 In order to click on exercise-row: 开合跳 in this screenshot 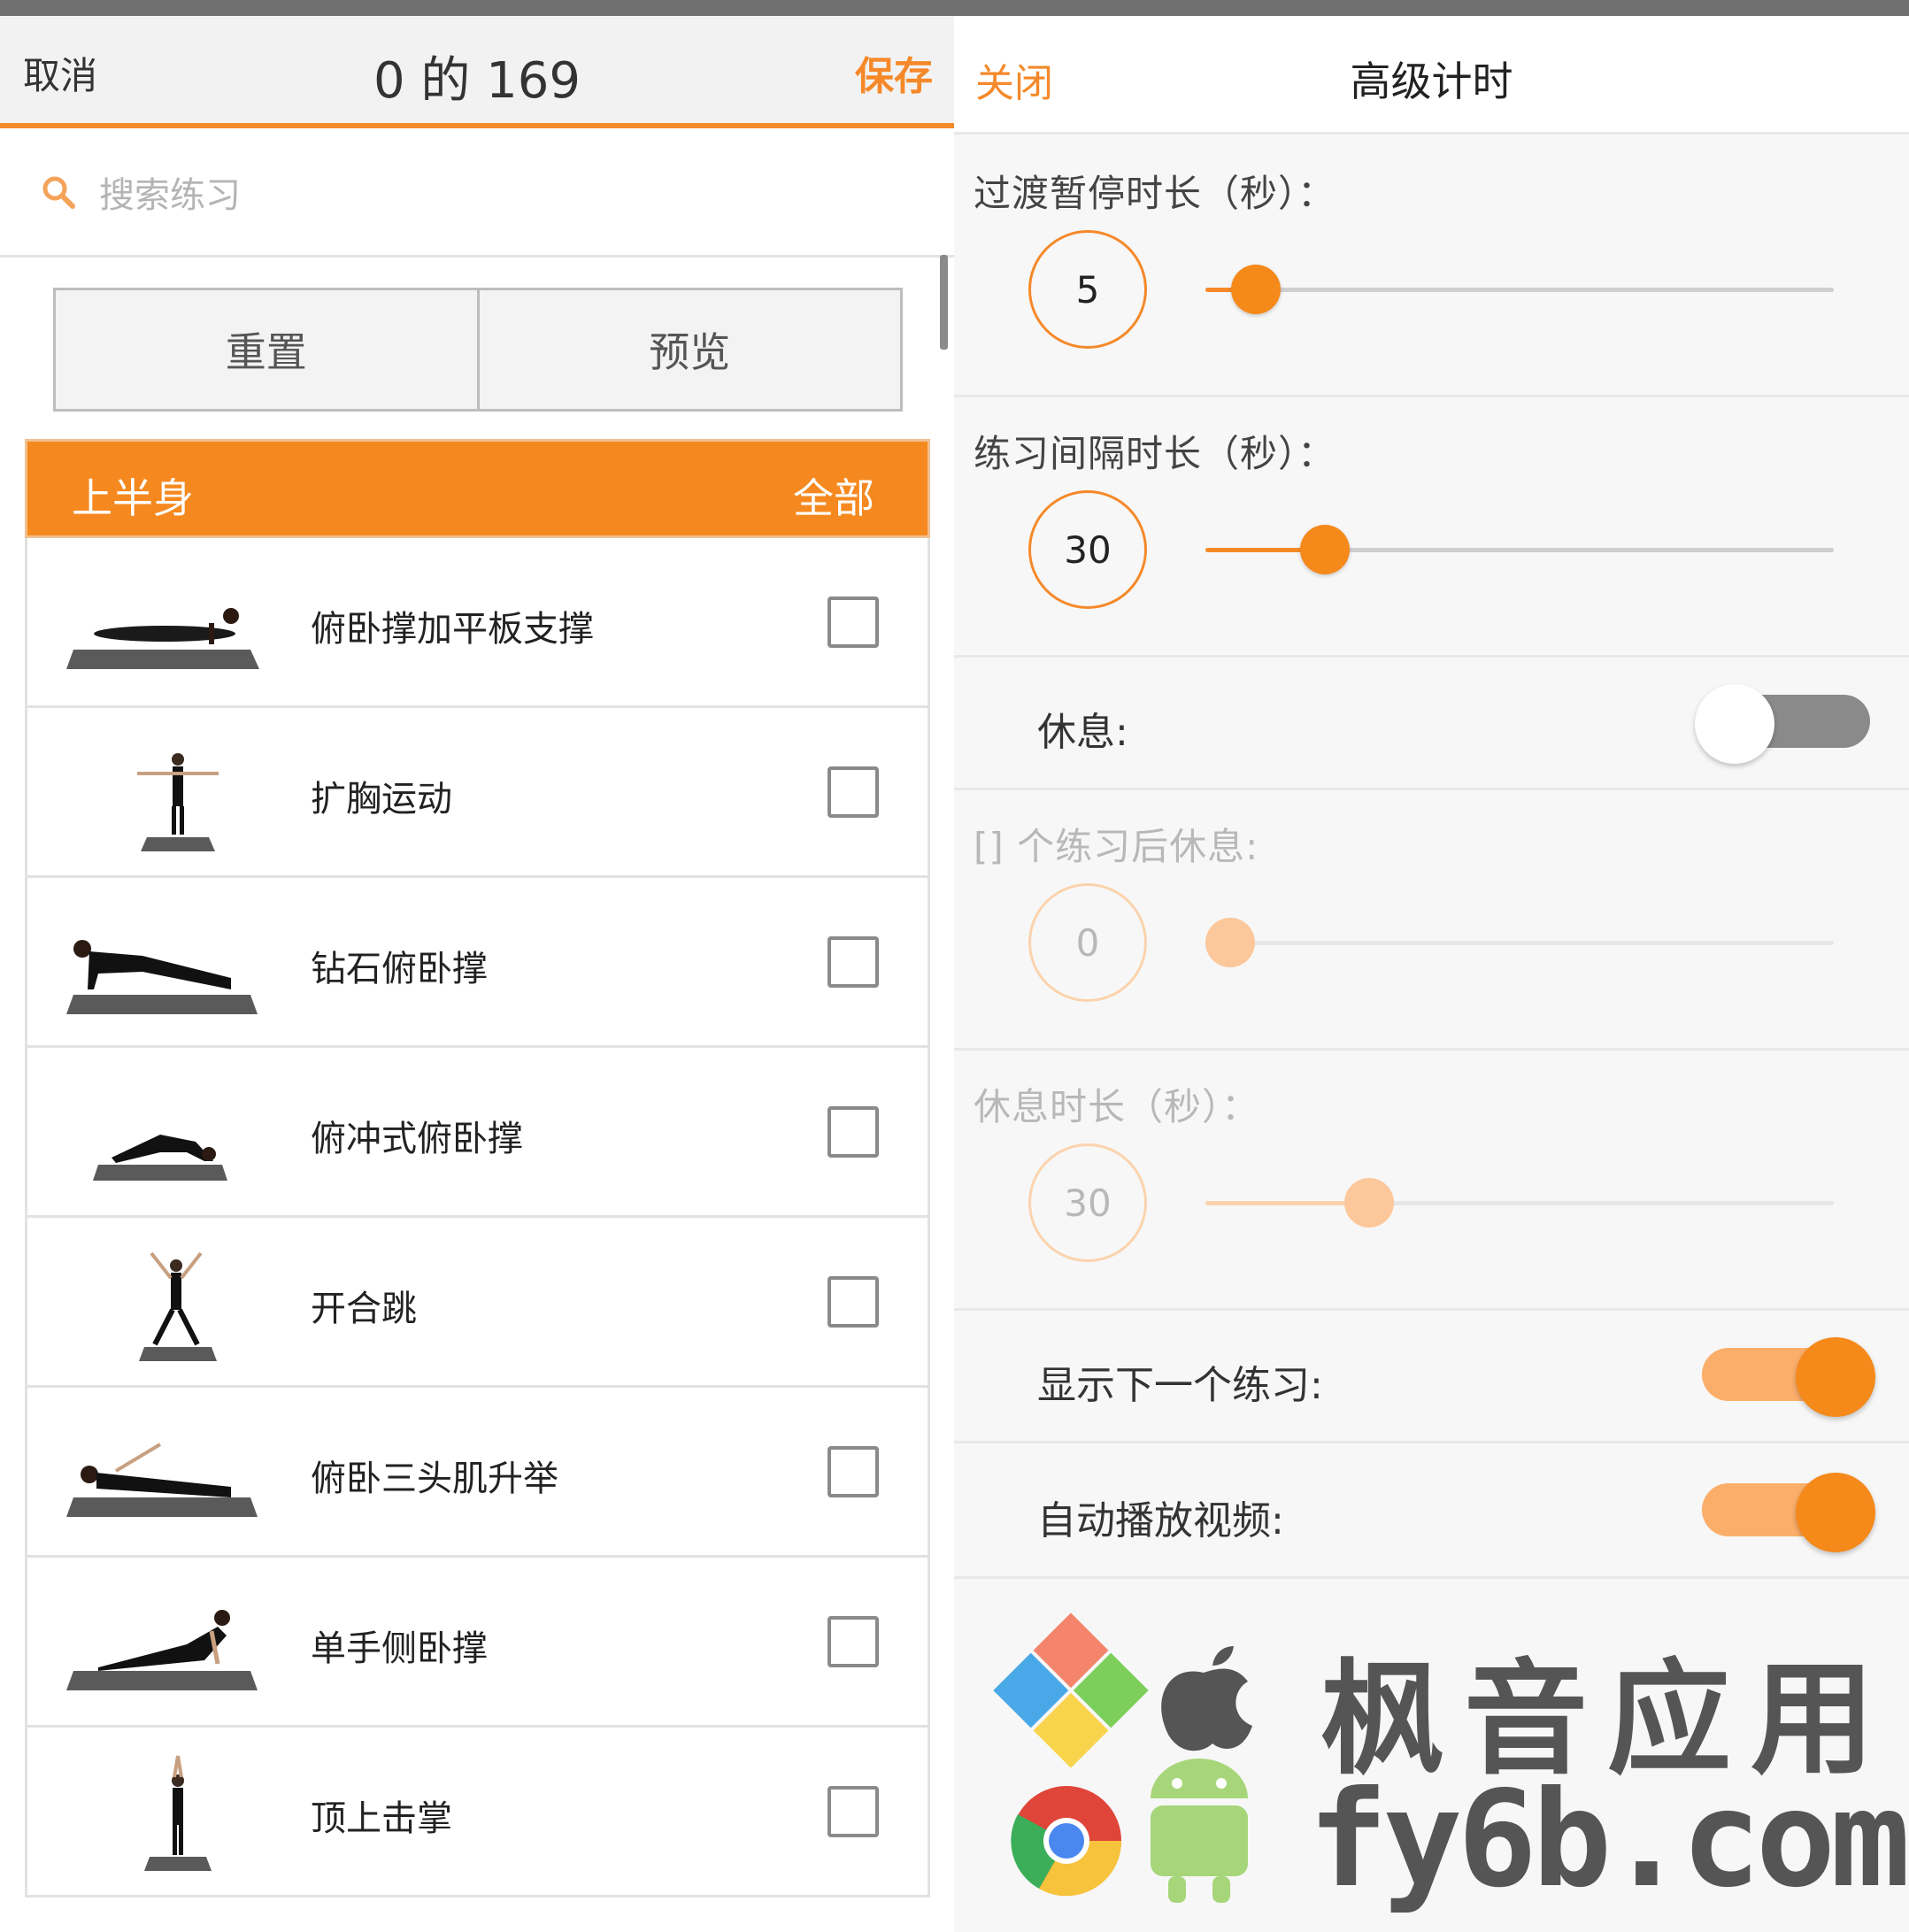, I will do `click(478, 1303)`.